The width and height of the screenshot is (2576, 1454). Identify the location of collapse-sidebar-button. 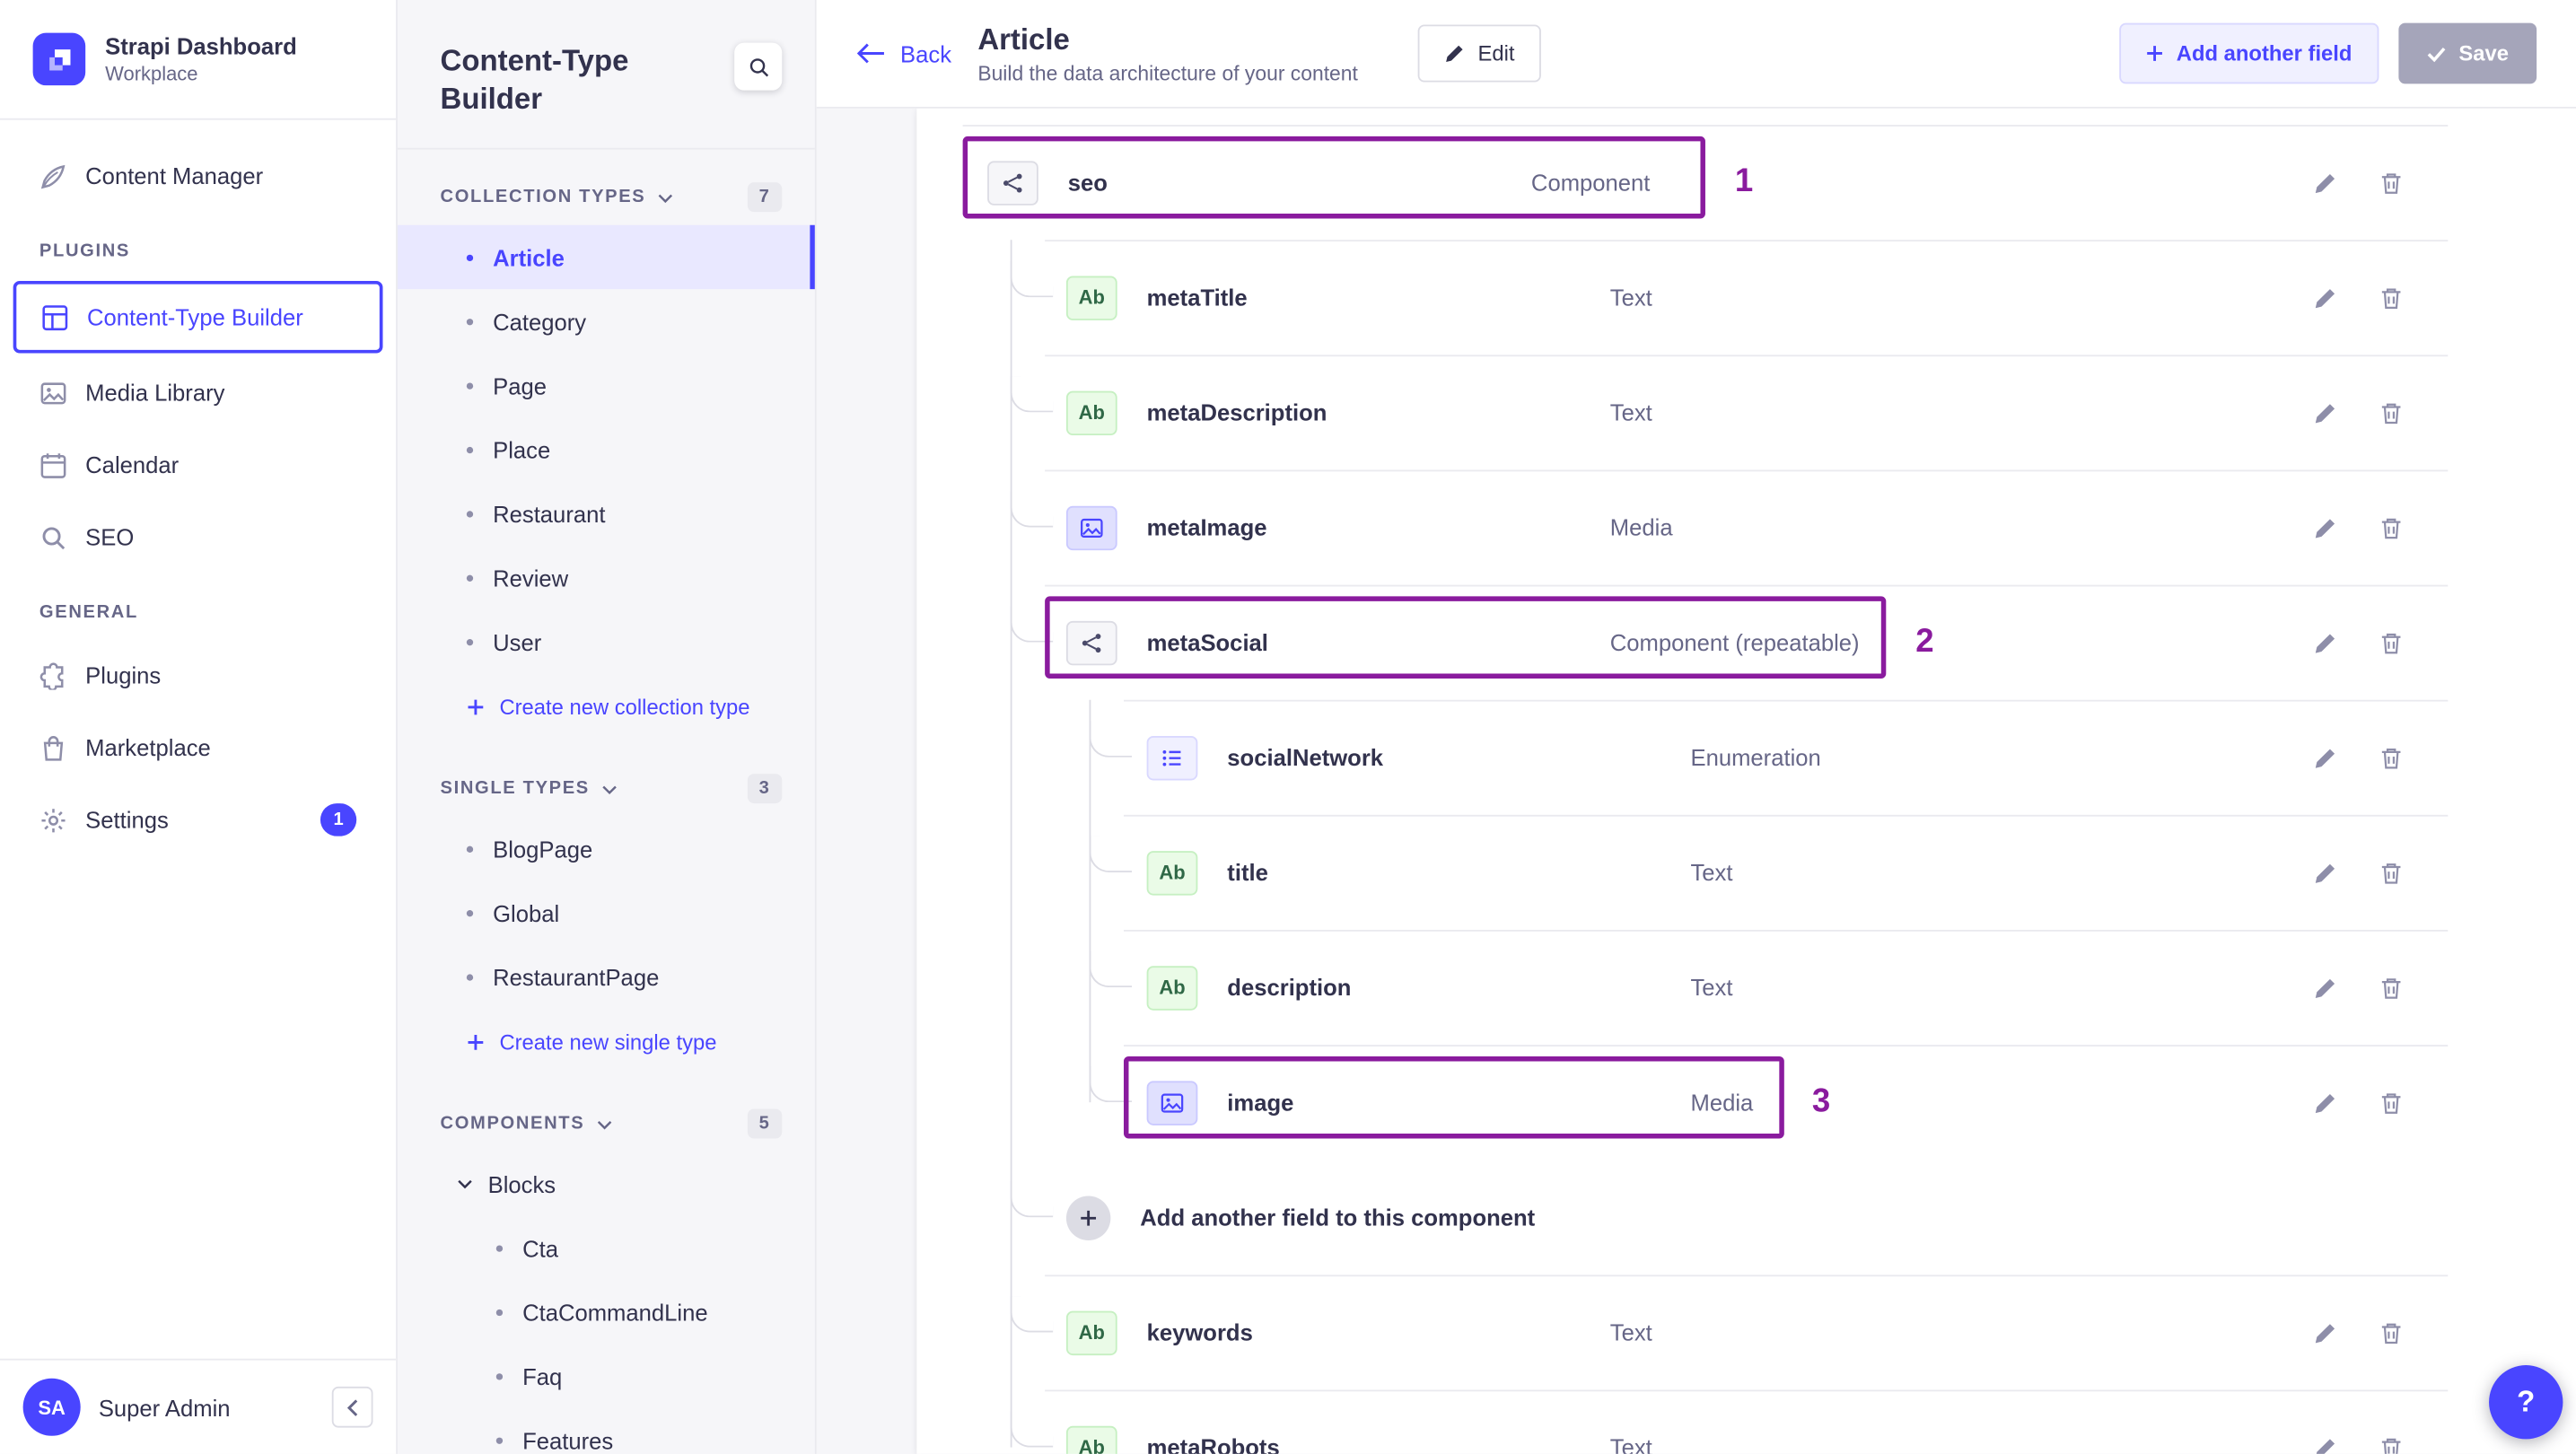
(352, 1407).